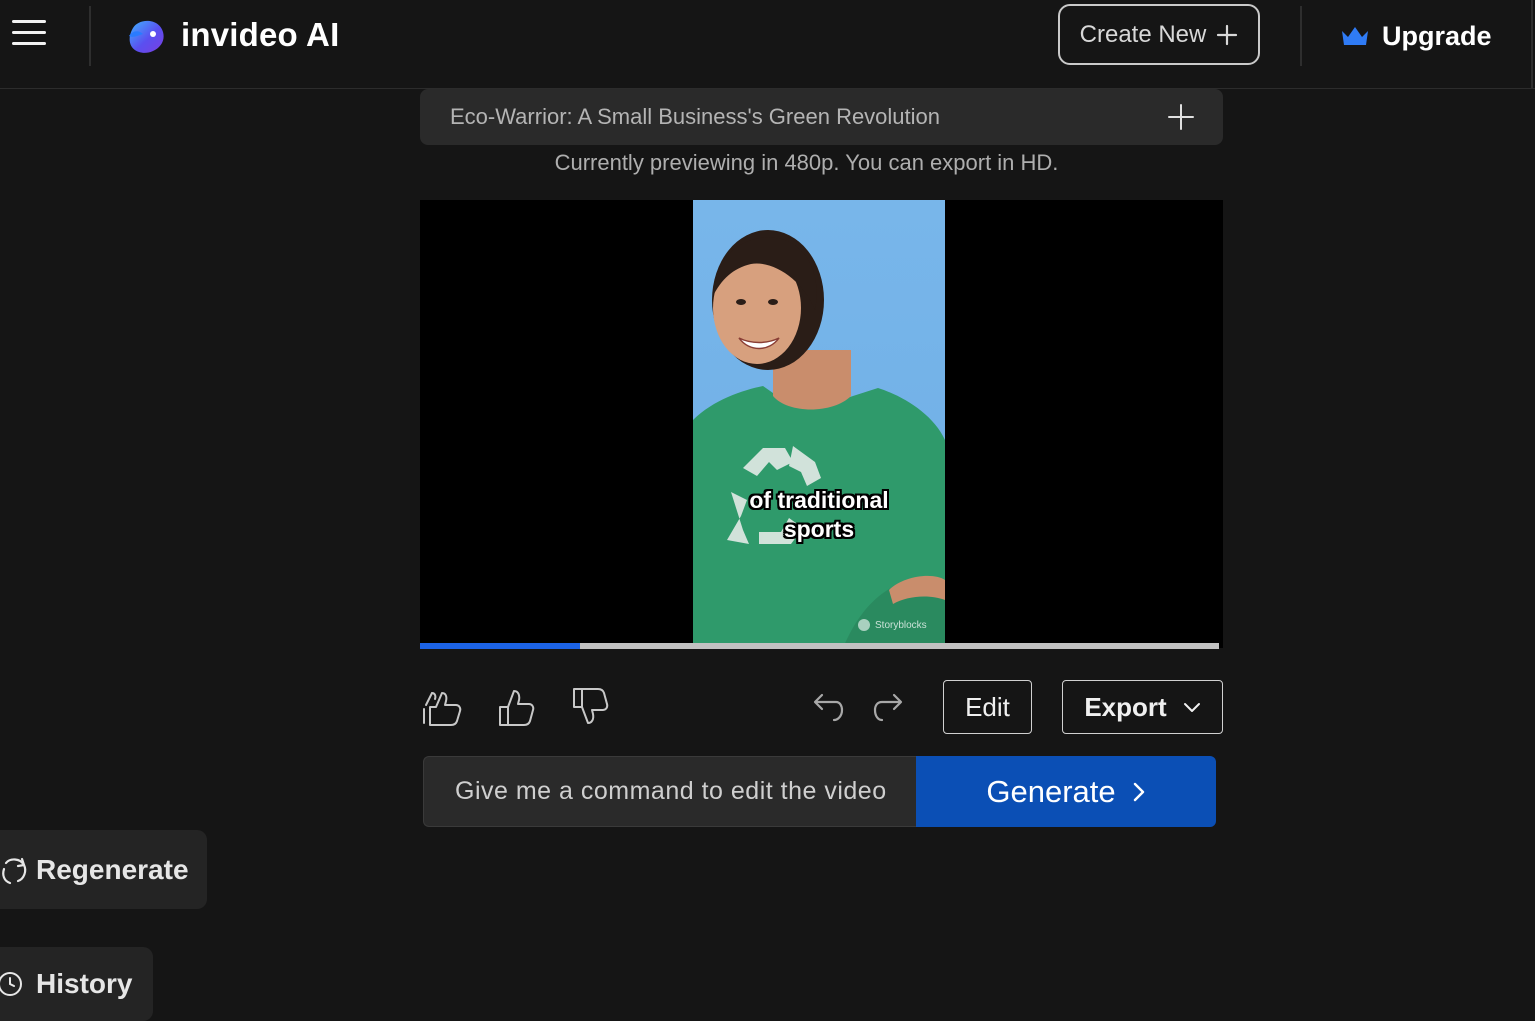 The height and width of the screenshot is (1021, 1535). Describe the element at coordinates (442, 707) in the screenshot. I see `double-thumbs-up-icon` at that location.